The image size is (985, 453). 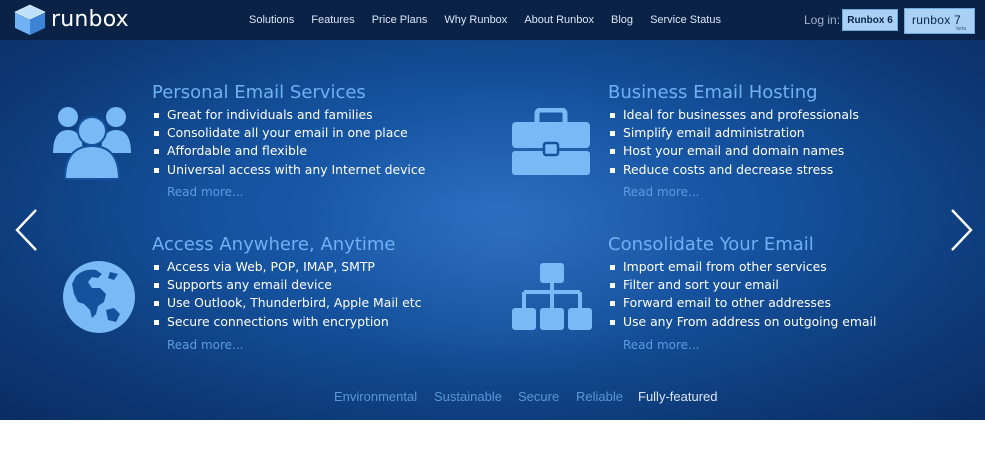 I want to click on runbox7-login-button: runbox 7 beta, so click(x=939, y=21).